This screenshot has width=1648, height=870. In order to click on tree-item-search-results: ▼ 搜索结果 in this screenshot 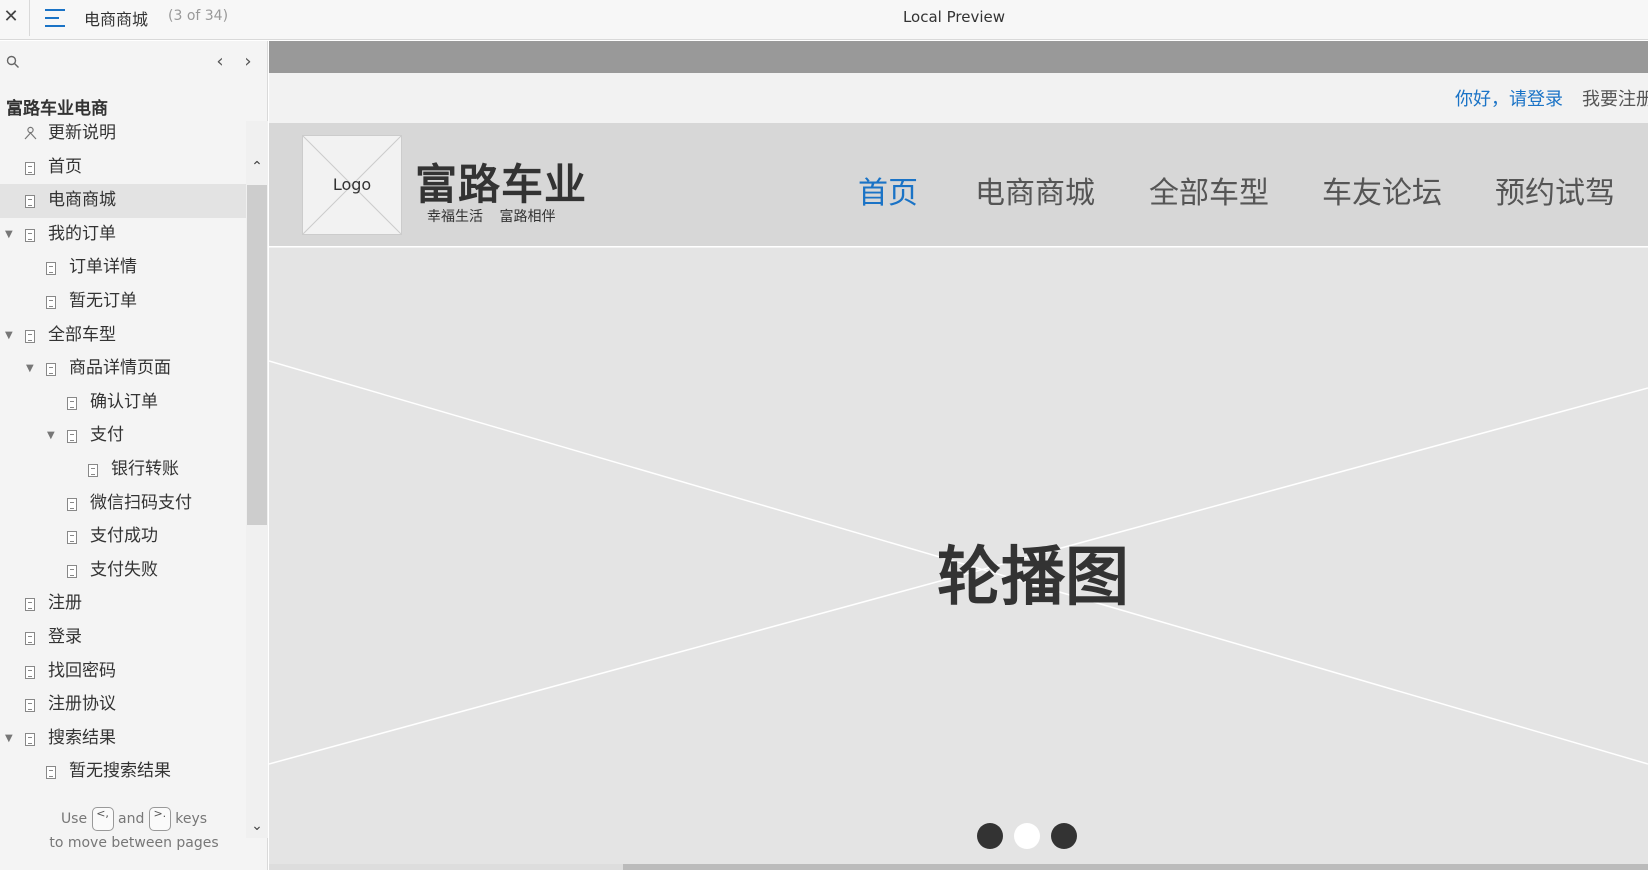, I will do `click(123, 739)`.